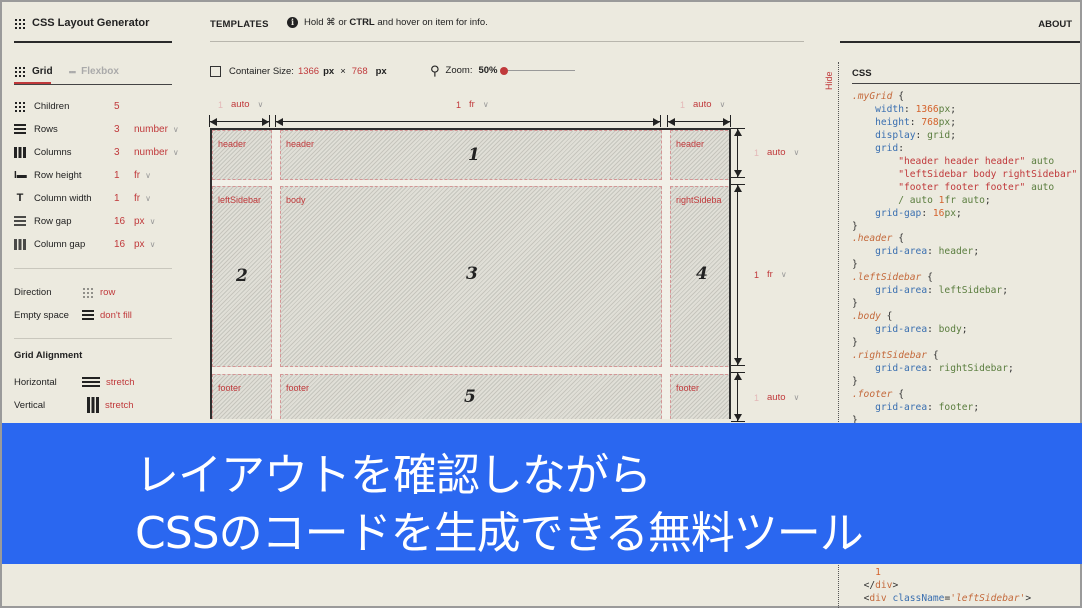 The height and width of the screenshot is (608, 1082). What do you see at coordinates (960, 42) in the screenshot?
I see `about-rule` at bounding box center [960, 42].